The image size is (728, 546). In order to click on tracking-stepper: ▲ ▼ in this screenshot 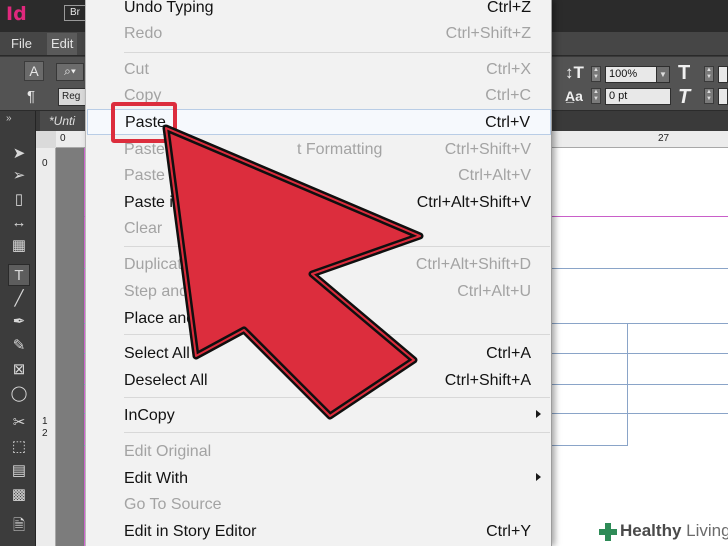, I will do `click(709, 74)`.